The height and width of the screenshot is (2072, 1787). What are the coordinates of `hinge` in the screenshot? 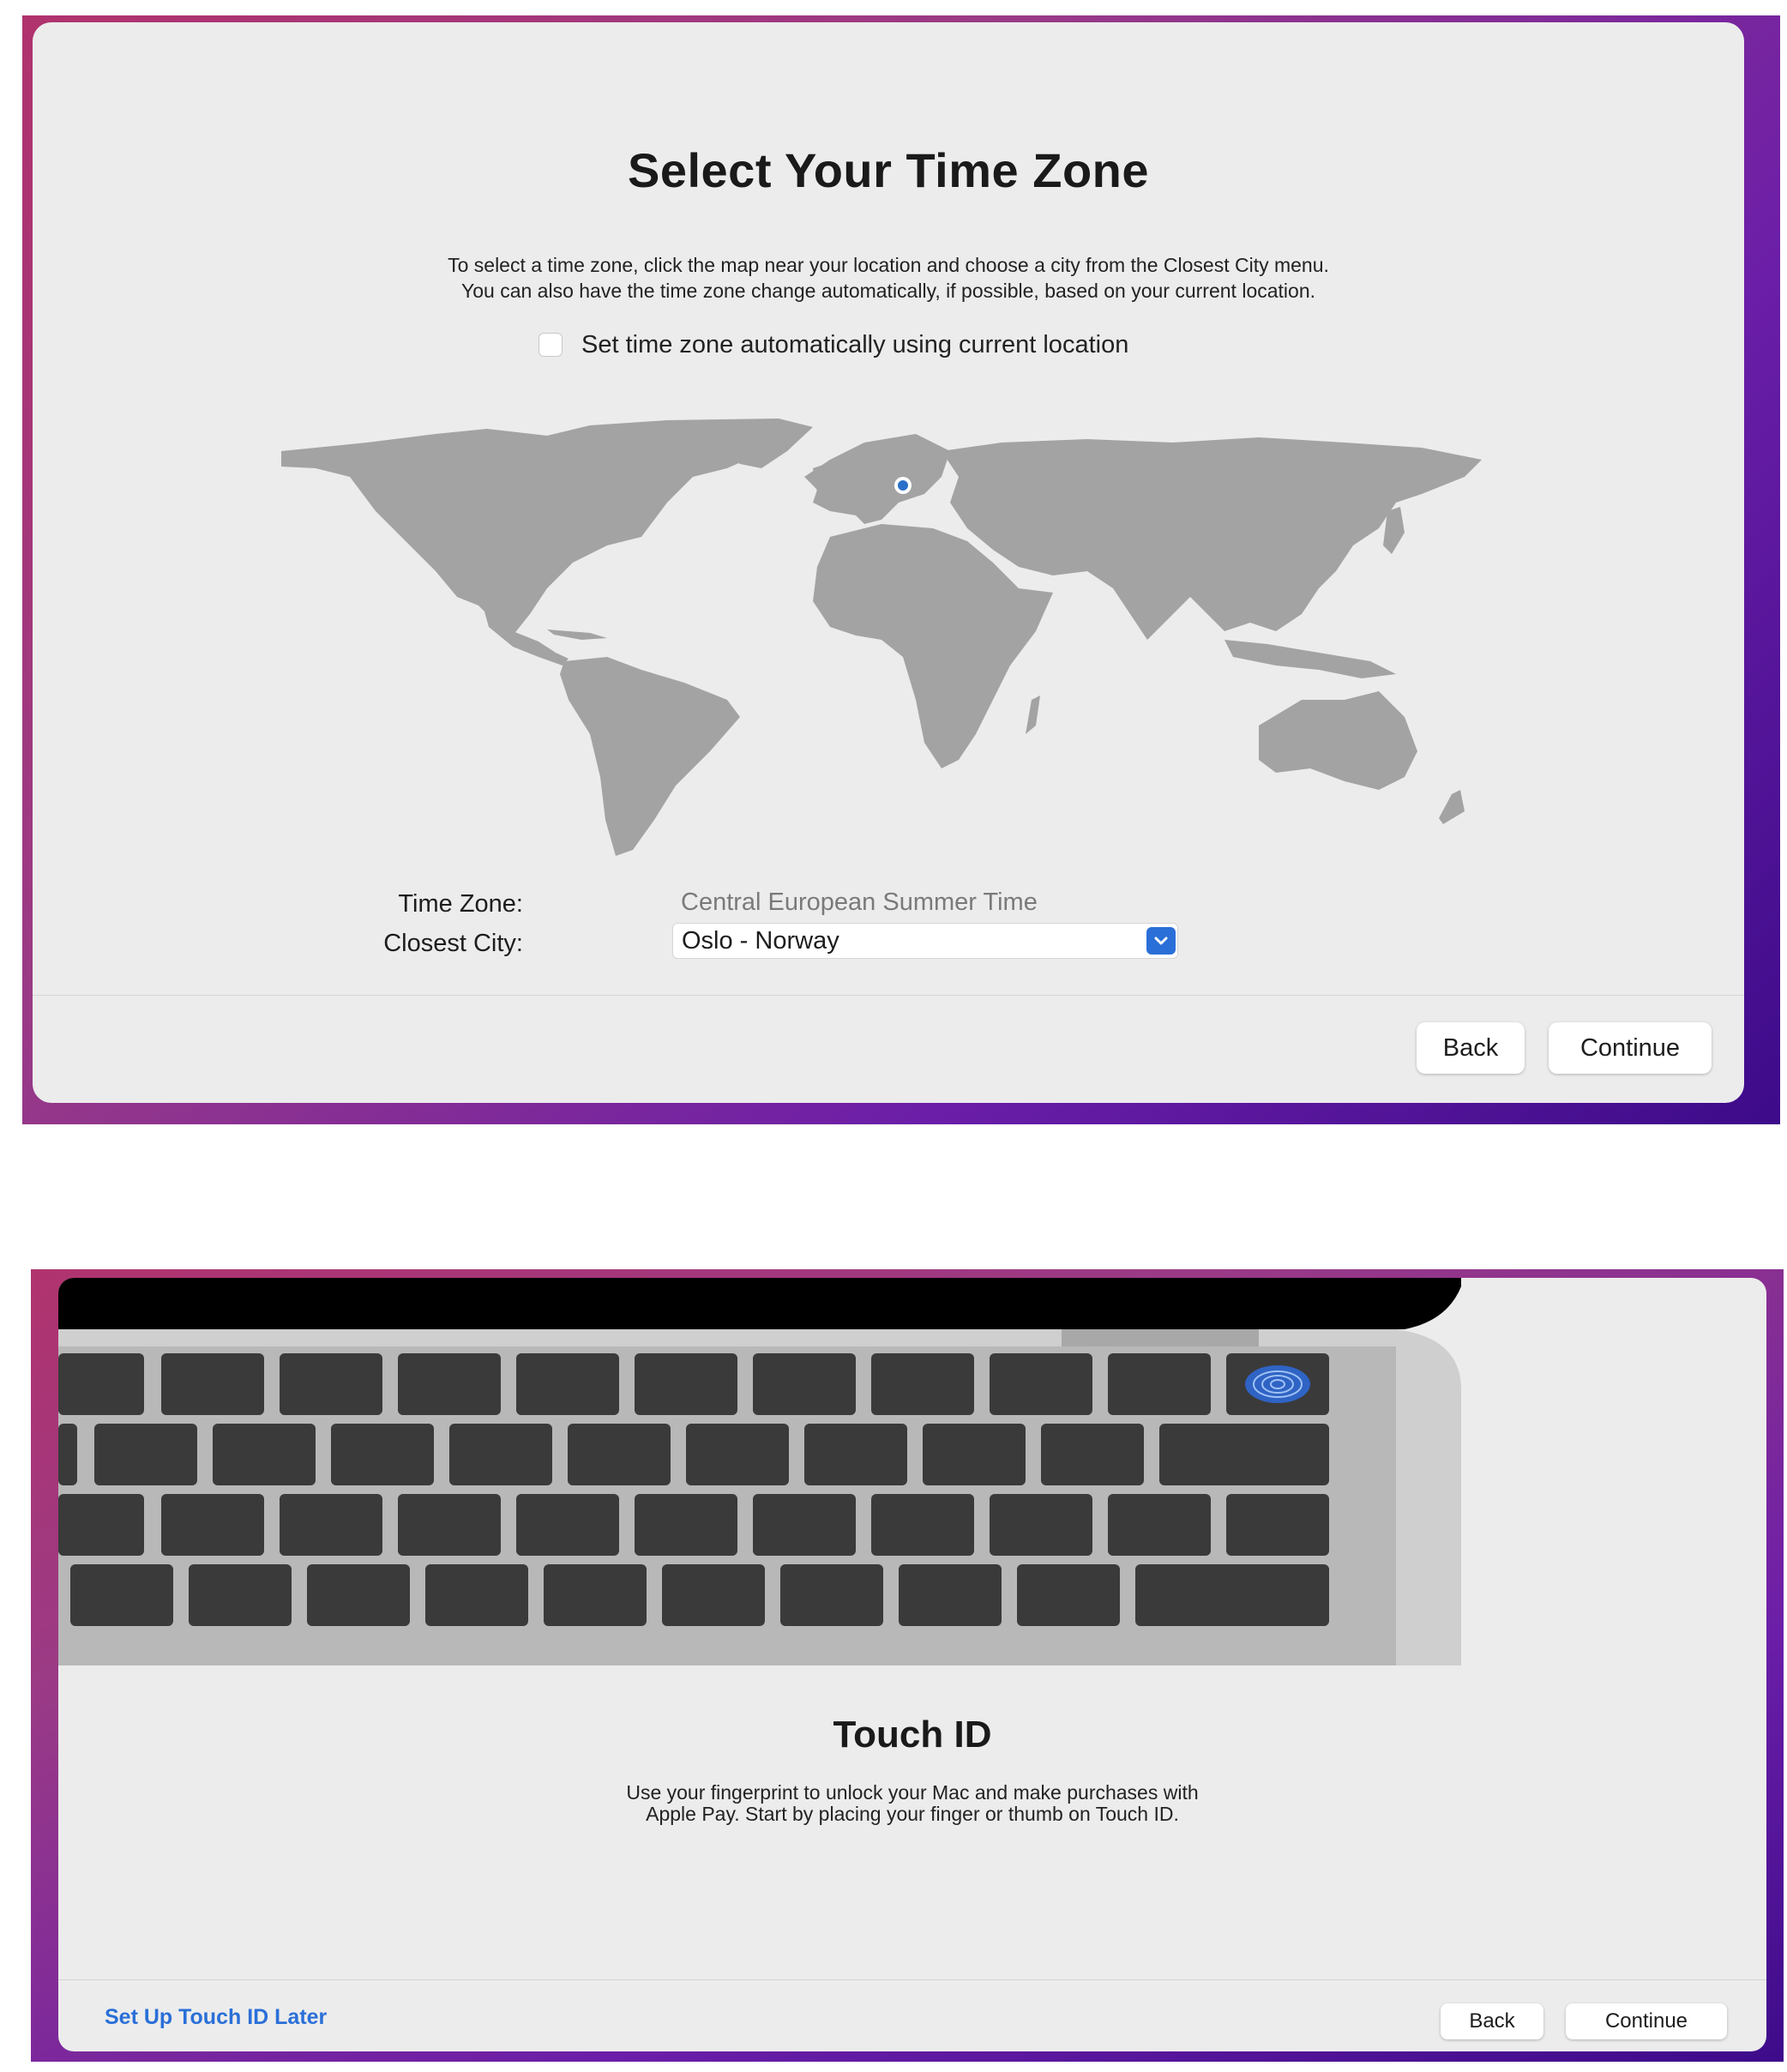 It's located at (1160, 1337).